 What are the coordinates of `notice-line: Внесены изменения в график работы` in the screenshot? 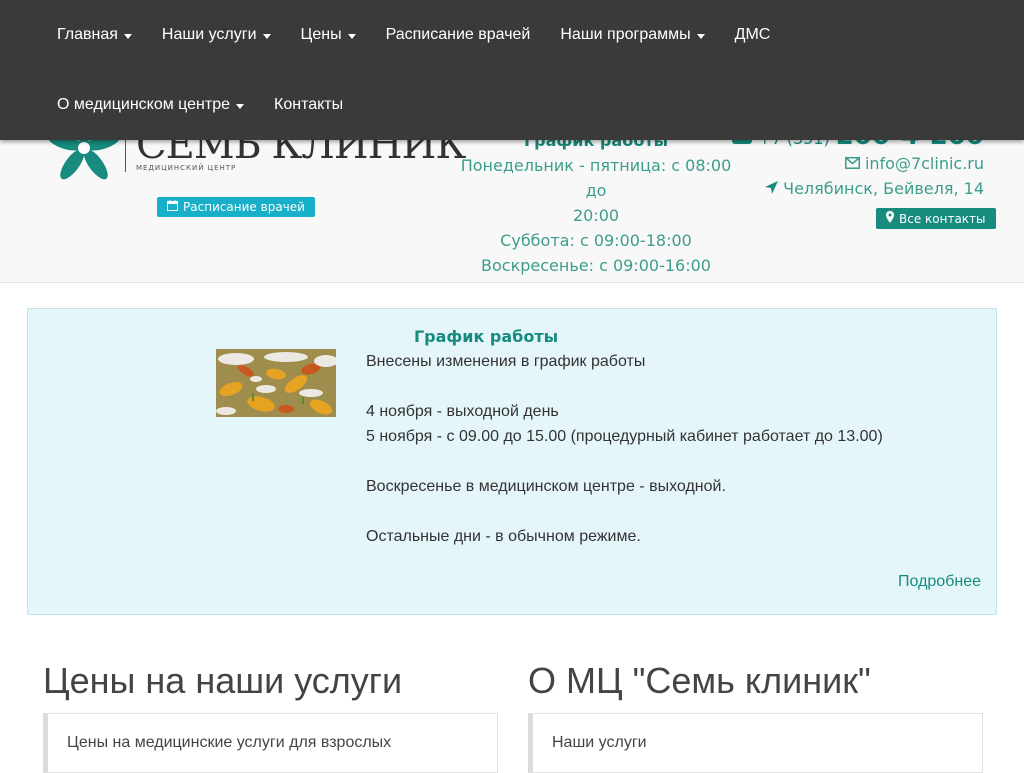 It's located at (506, 361).